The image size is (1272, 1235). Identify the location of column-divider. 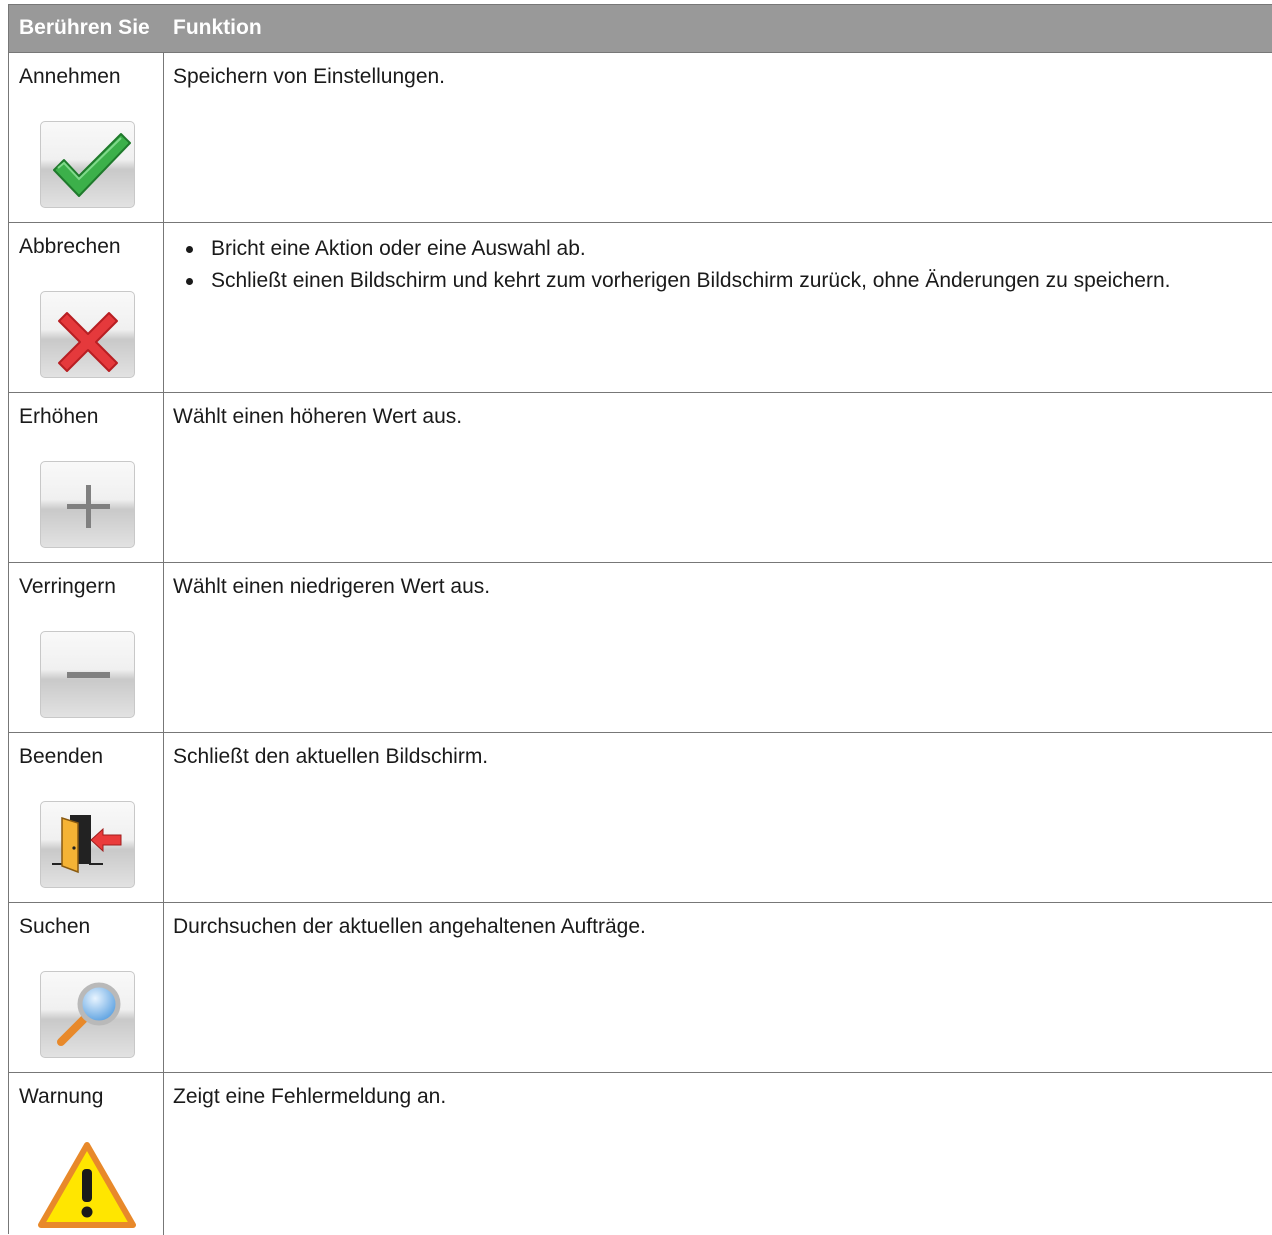
(163, 643).